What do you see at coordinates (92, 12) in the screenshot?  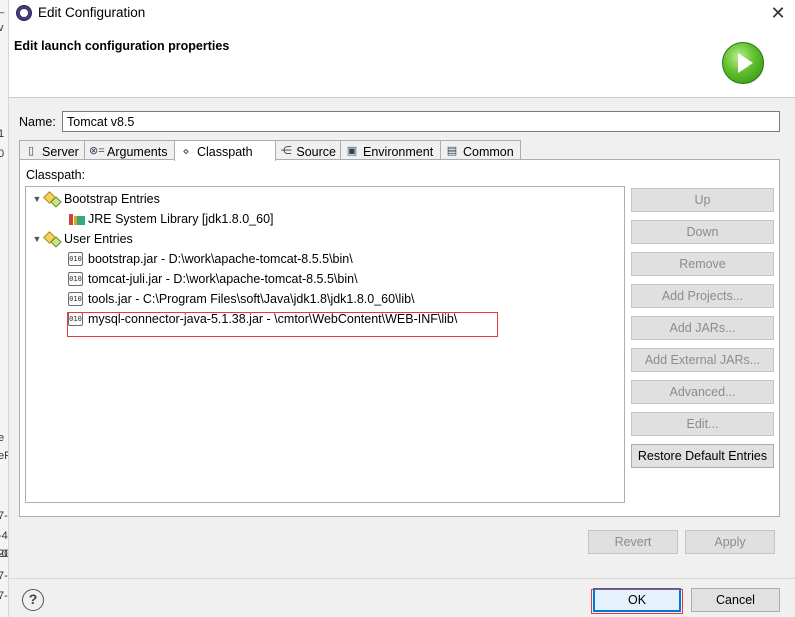 I see `window-title: Edit Configuration` at bounding box center [92, 12].